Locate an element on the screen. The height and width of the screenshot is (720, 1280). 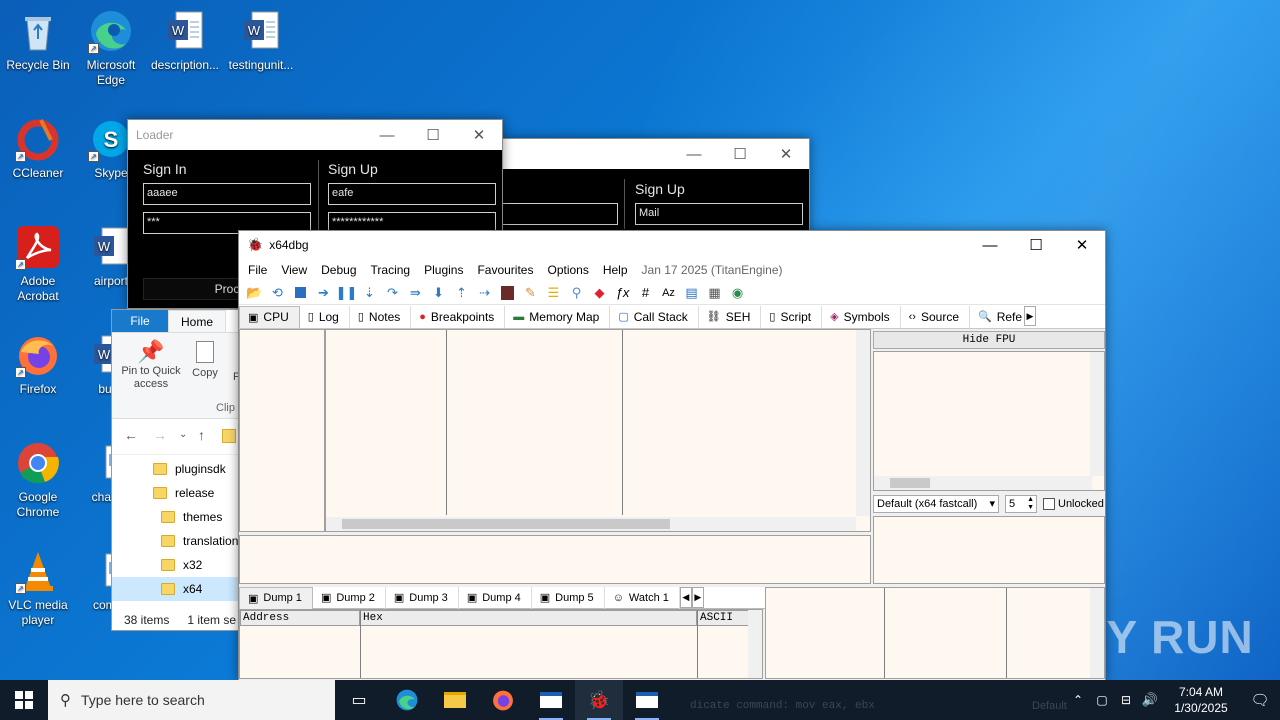
title-bar: 🐞 x64dbg — ☐ ✕ is located at coordinates (672, 245).